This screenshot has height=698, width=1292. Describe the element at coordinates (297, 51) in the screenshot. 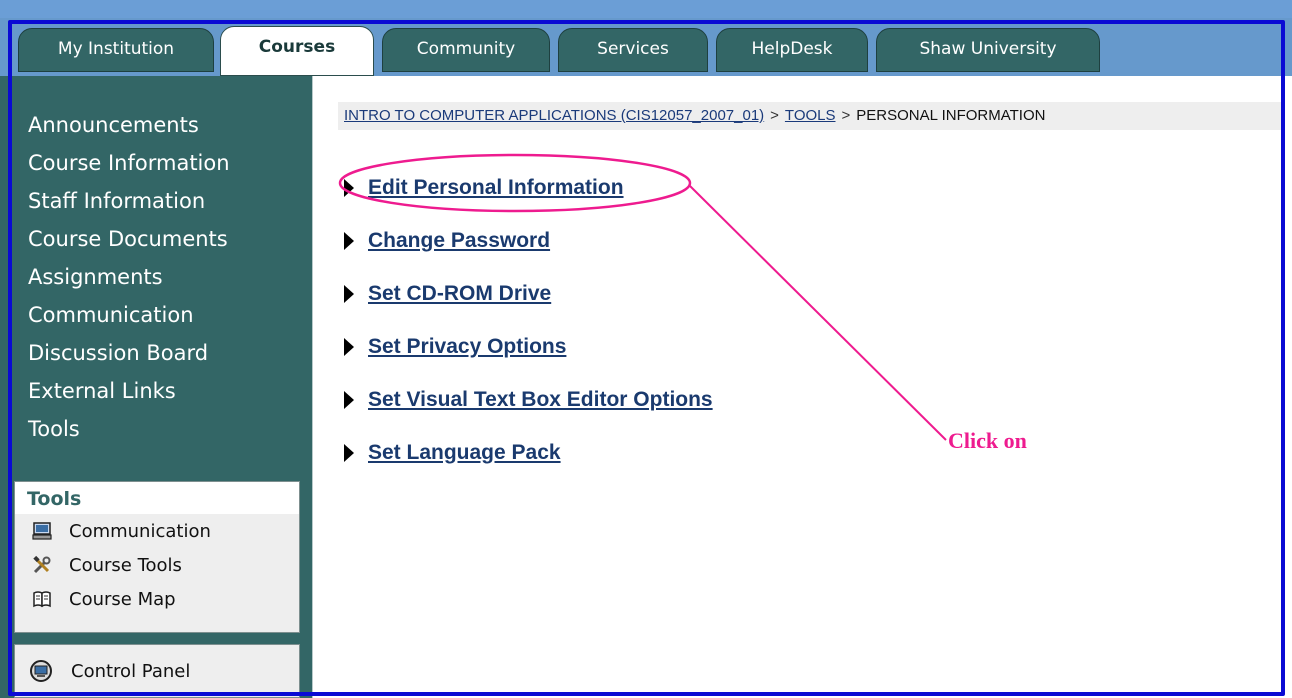

I see `tab-courses: Courses` at that location.